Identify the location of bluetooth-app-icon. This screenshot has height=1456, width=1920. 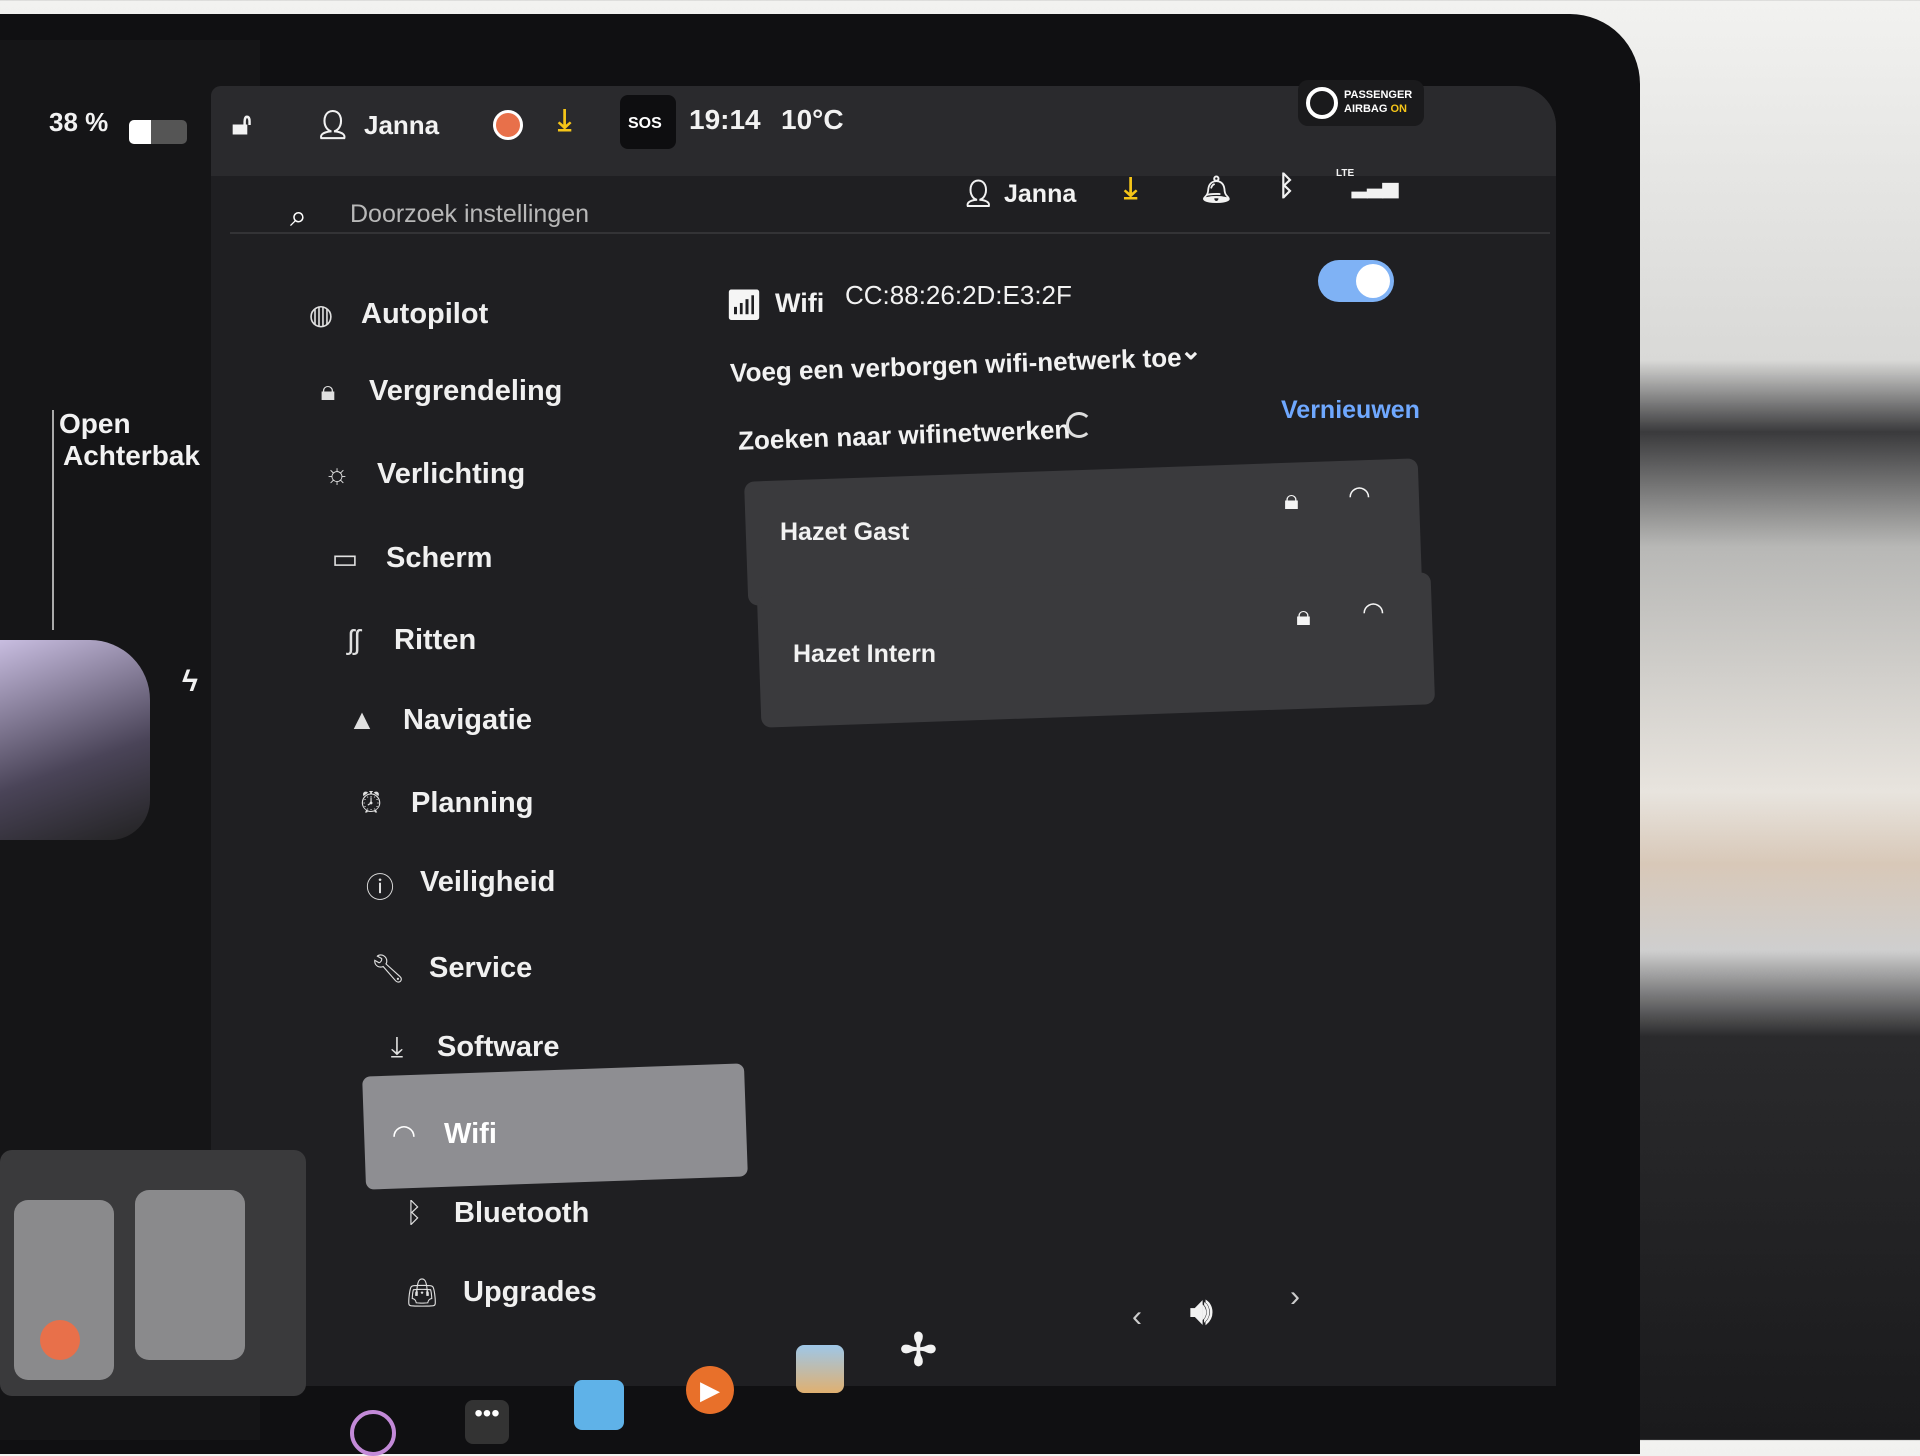
(599, 1405).